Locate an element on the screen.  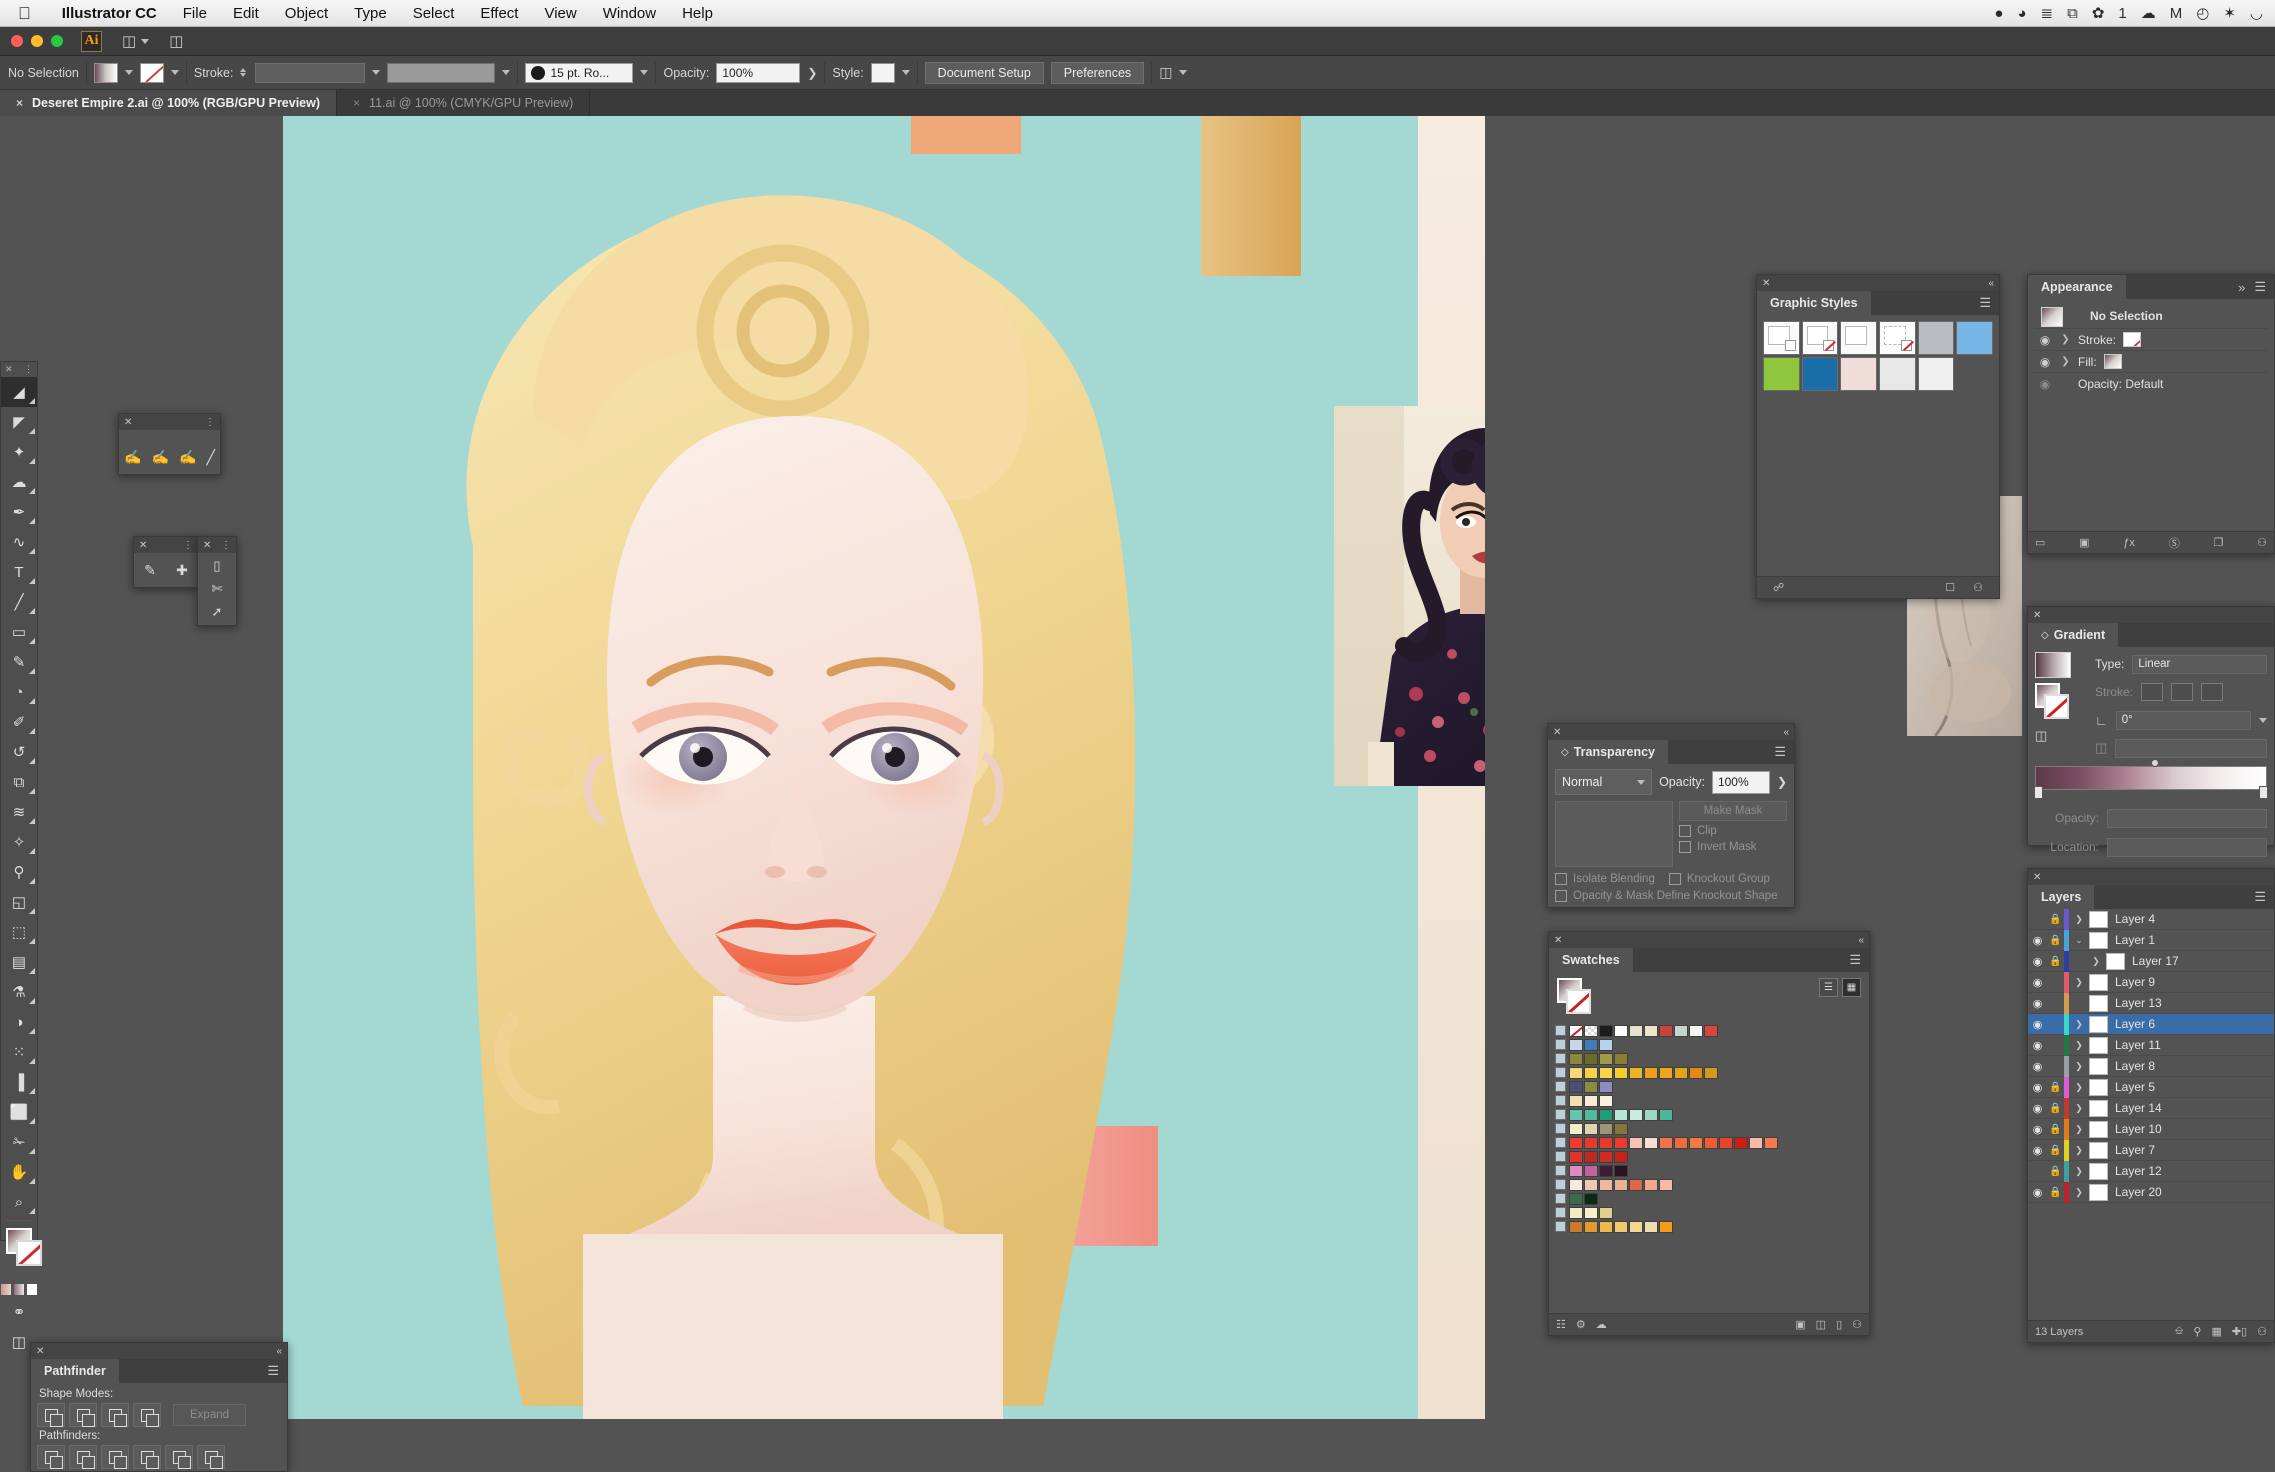
layer-name: Layer 10 is located at coordinates (2138, 1129).